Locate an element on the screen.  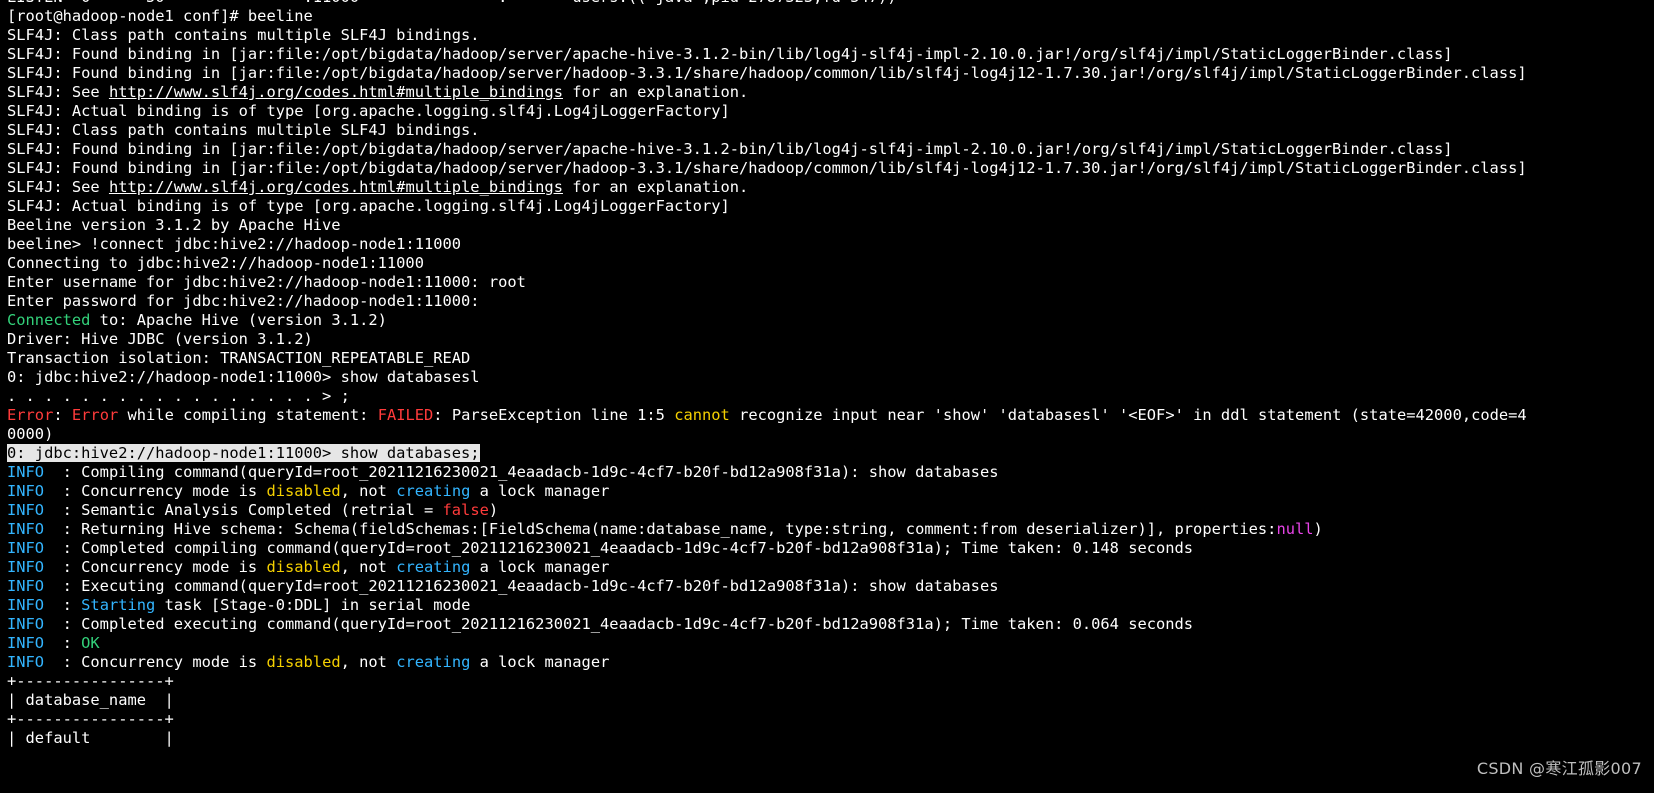
terminal-text: | default | is located at coordinates (90, 738).